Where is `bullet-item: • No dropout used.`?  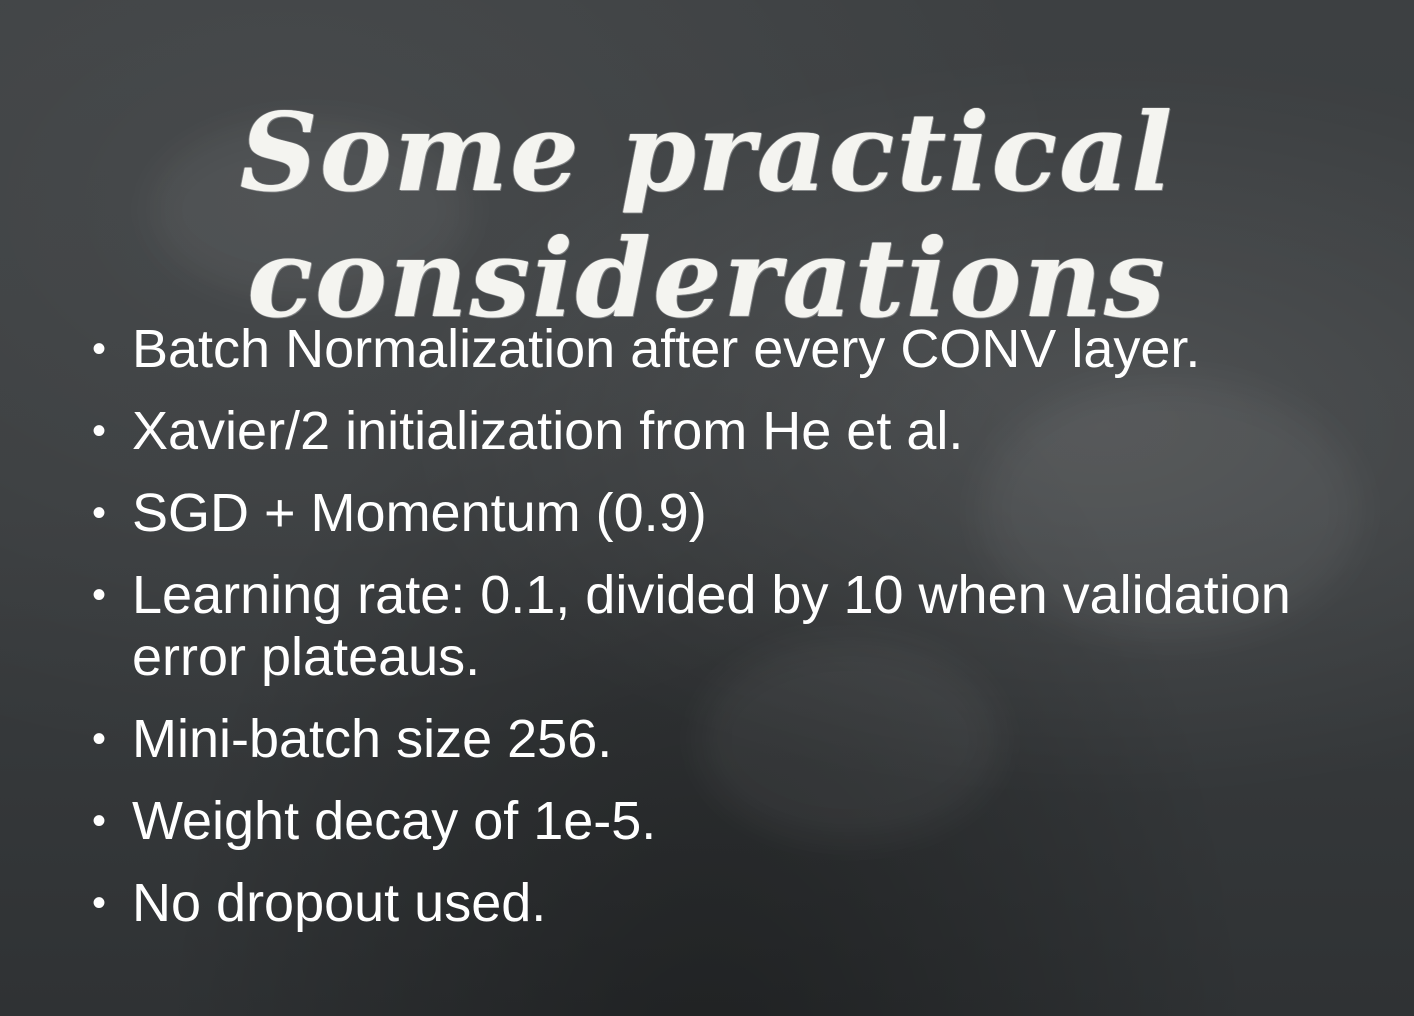
bullet-item: • No dropout used. is located at coordinates (742, 903).